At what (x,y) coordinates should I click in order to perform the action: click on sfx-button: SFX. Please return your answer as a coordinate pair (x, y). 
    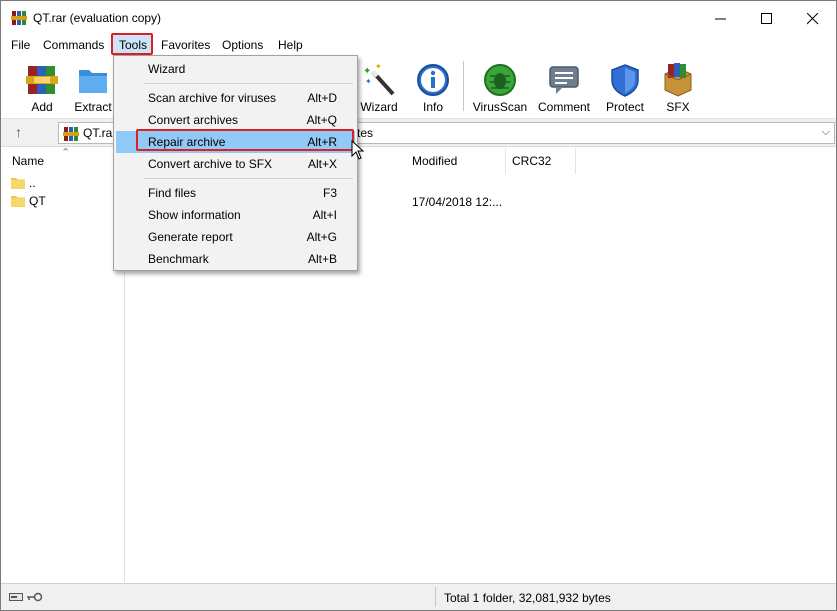
    Looking at the image, I should click on (678, 88).